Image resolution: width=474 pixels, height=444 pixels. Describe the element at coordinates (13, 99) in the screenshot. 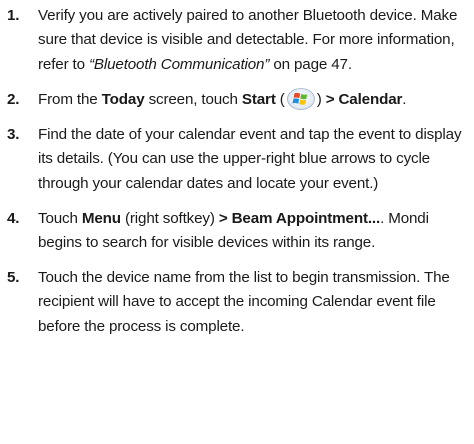

I see `step-number: 2.` at that location.